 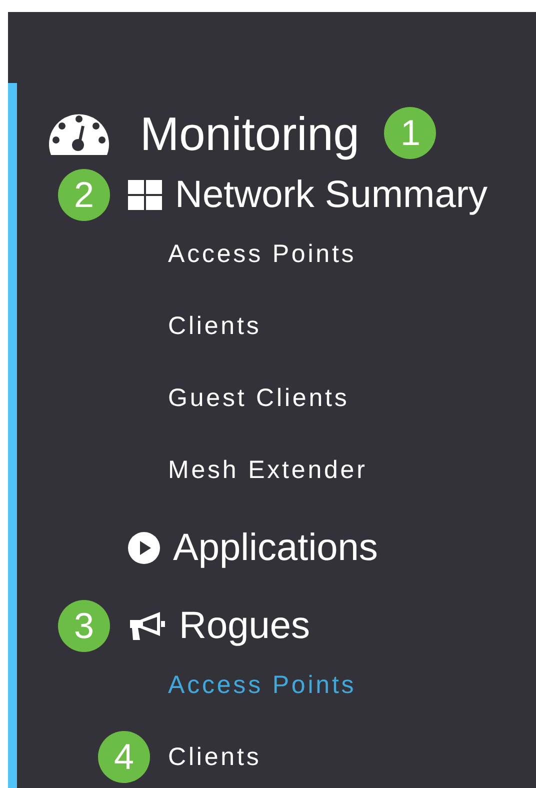 What do you see at coordinates (244, 626) in the screenshot?
I see `menu-item: Rogues` at bounding box center [244, 626].